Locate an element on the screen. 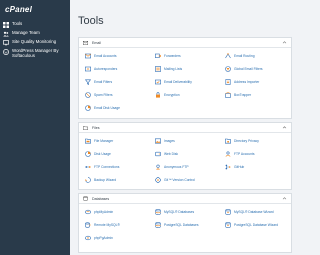 This screenshot has width=320, height=255. tool-forwarders: Forwarders is located at coordinates (168, 56).